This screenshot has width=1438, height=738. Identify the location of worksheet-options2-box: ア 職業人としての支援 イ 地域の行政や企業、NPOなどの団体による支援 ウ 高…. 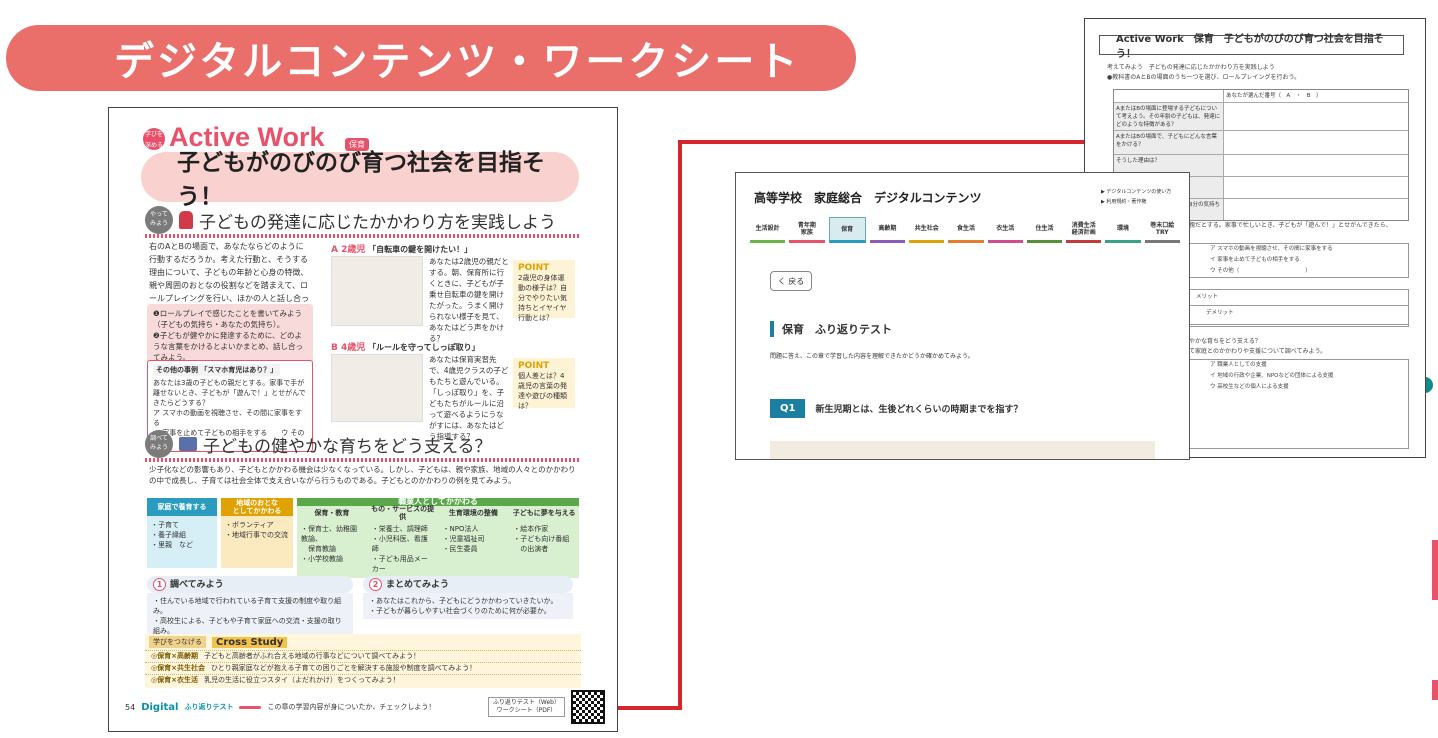
(1299, 404).